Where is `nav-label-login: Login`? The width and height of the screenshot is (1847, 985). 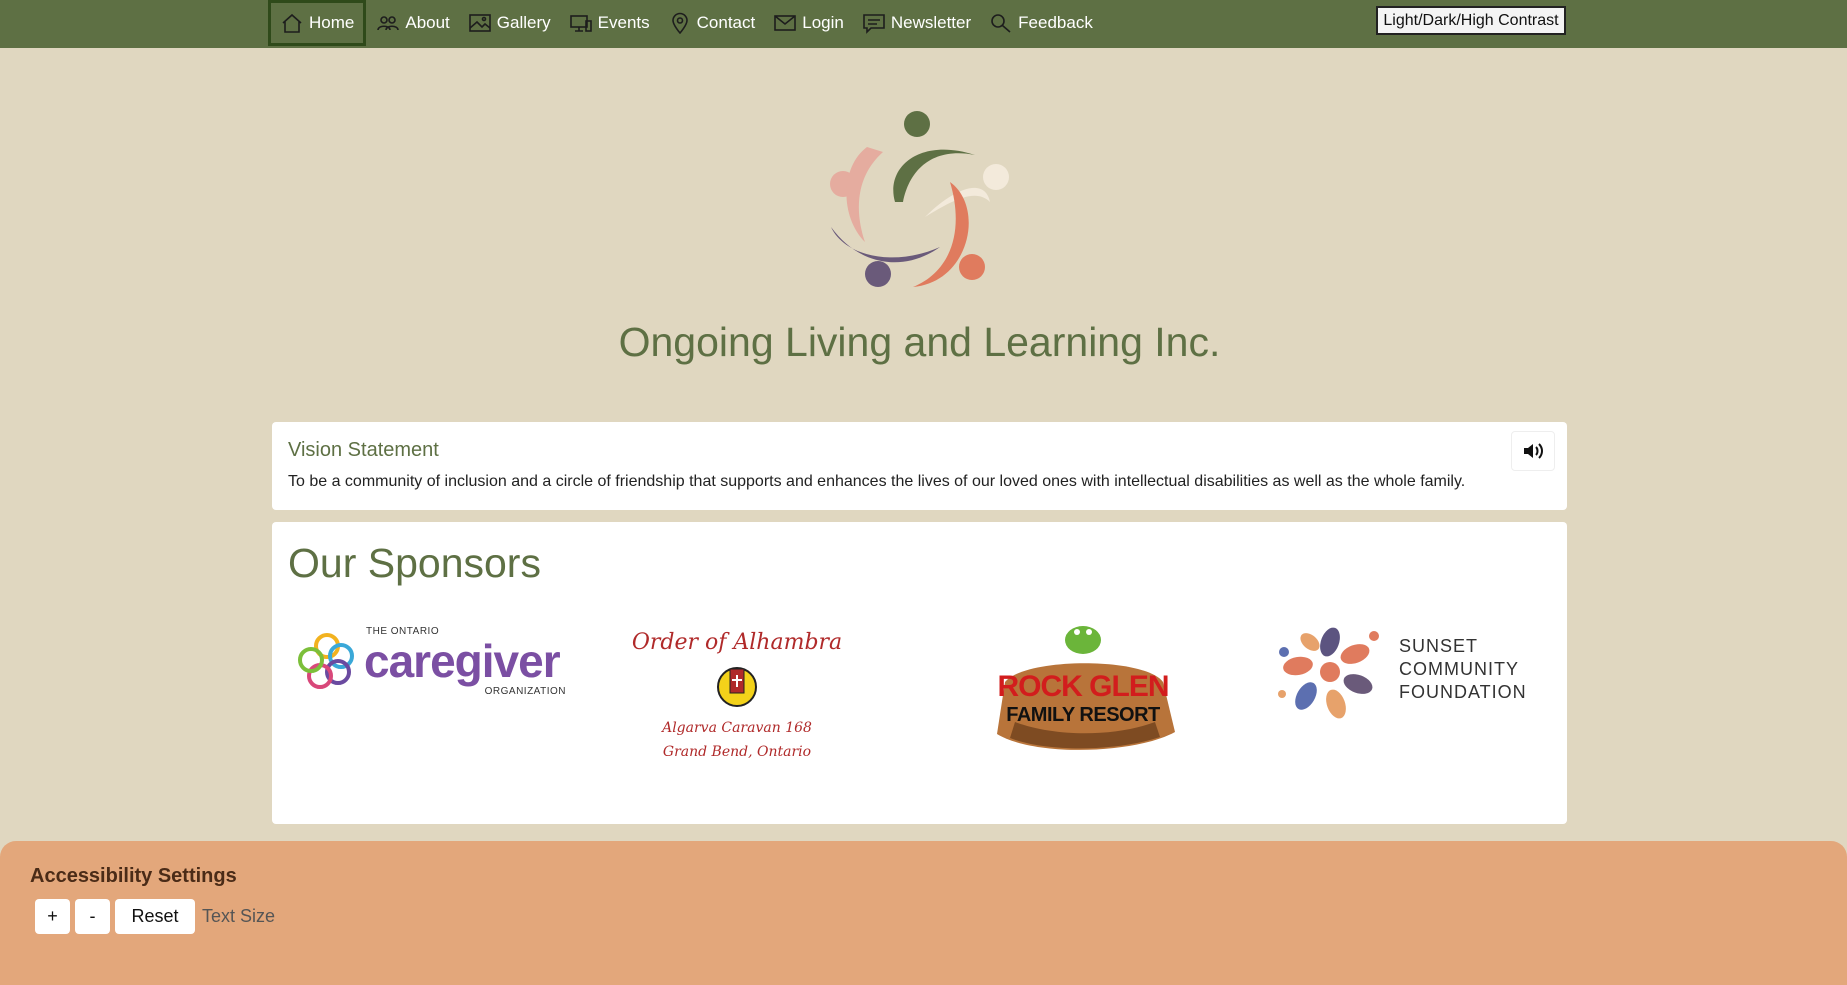 nav-label-login: Login is located at coordinates (823, 22).